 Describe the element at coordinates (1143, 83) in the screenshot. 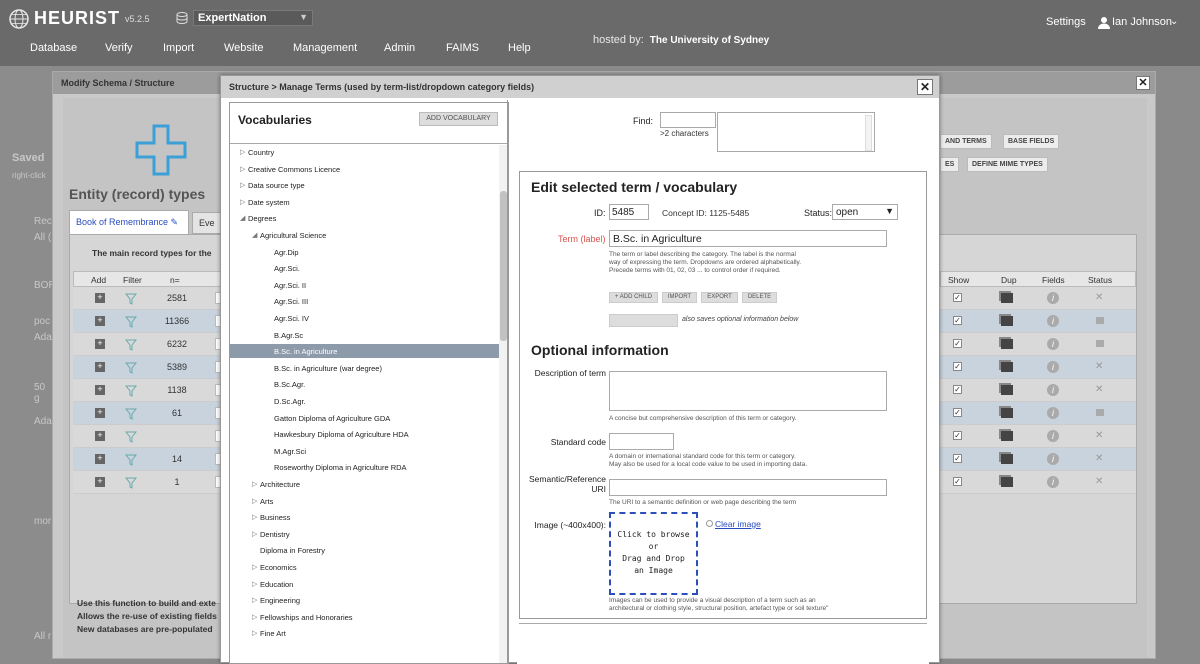

I see `close-icon: ✕` at that location.